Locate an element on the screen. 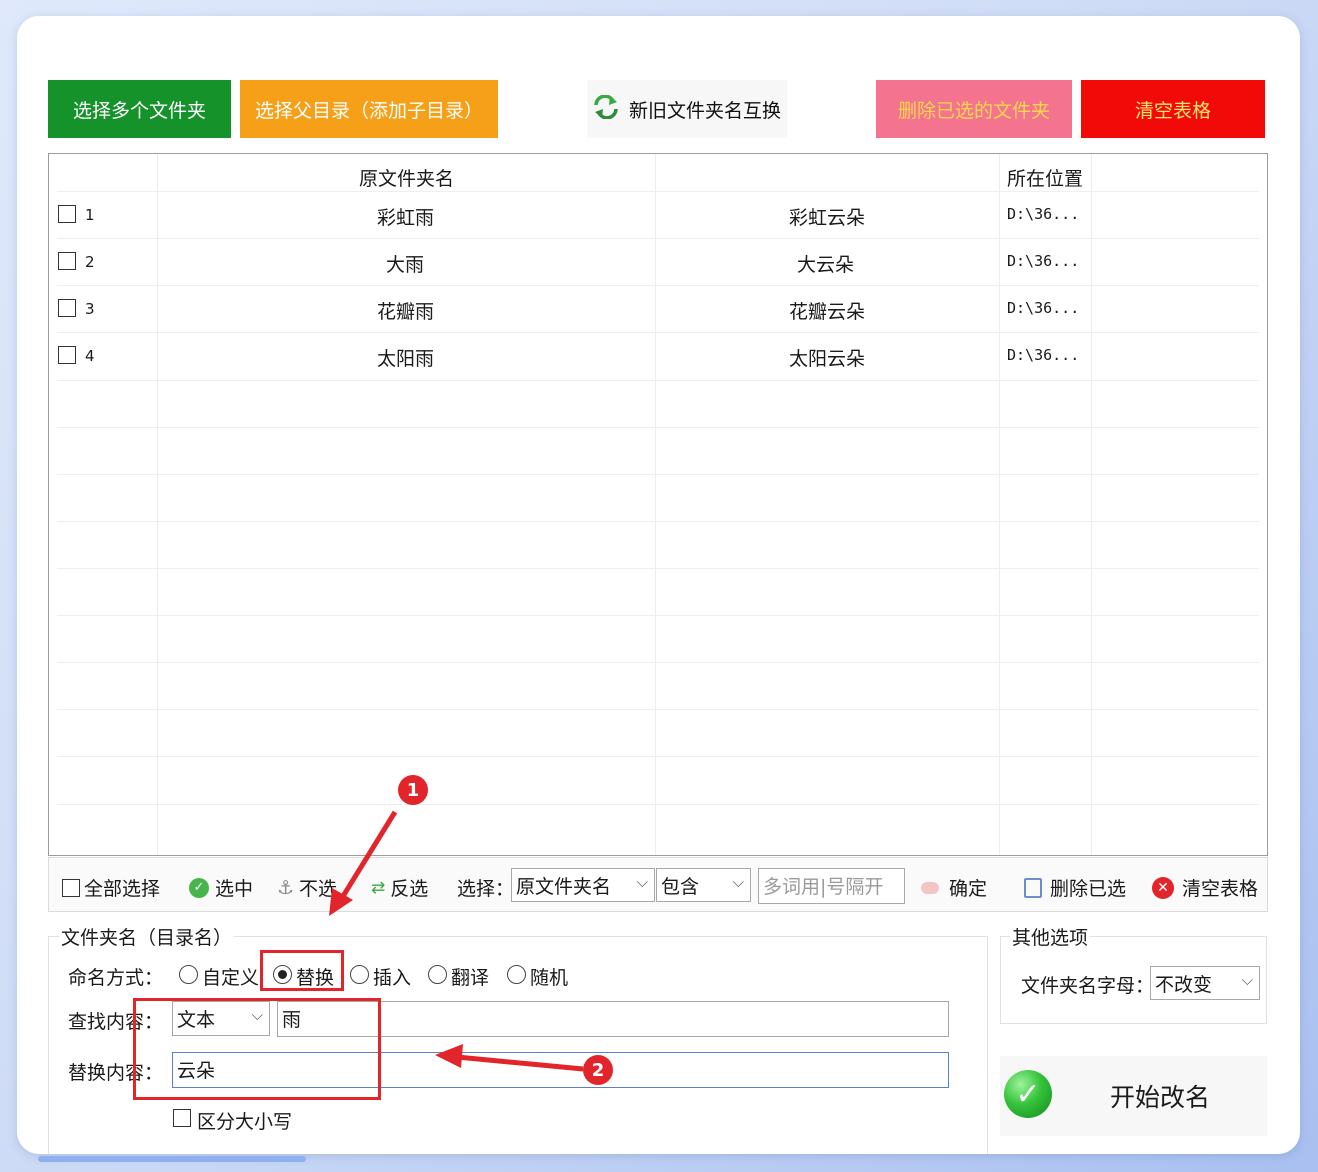 Image resolution: width=1318 pixels, height=1172 pixels. start-rename-button: ✓ 开始改名 is located at coordinates (1133, 1096).